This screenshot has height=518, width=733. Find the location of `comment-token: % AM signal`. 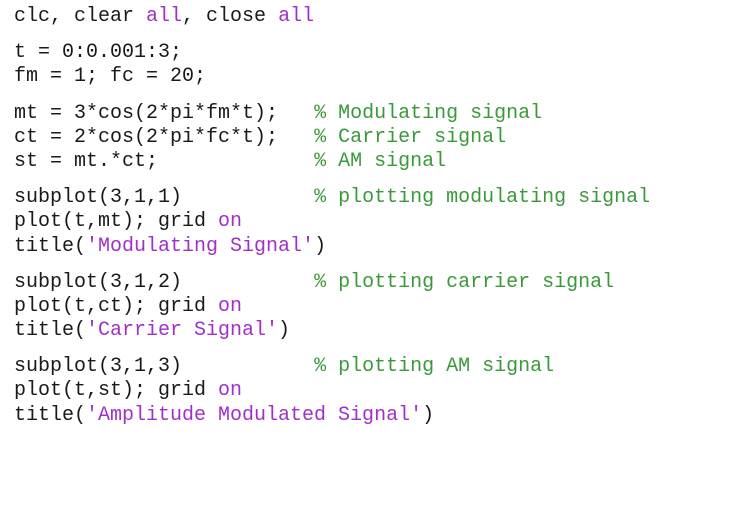

comment-token: % AM signal is located at coordinates (380, 161).